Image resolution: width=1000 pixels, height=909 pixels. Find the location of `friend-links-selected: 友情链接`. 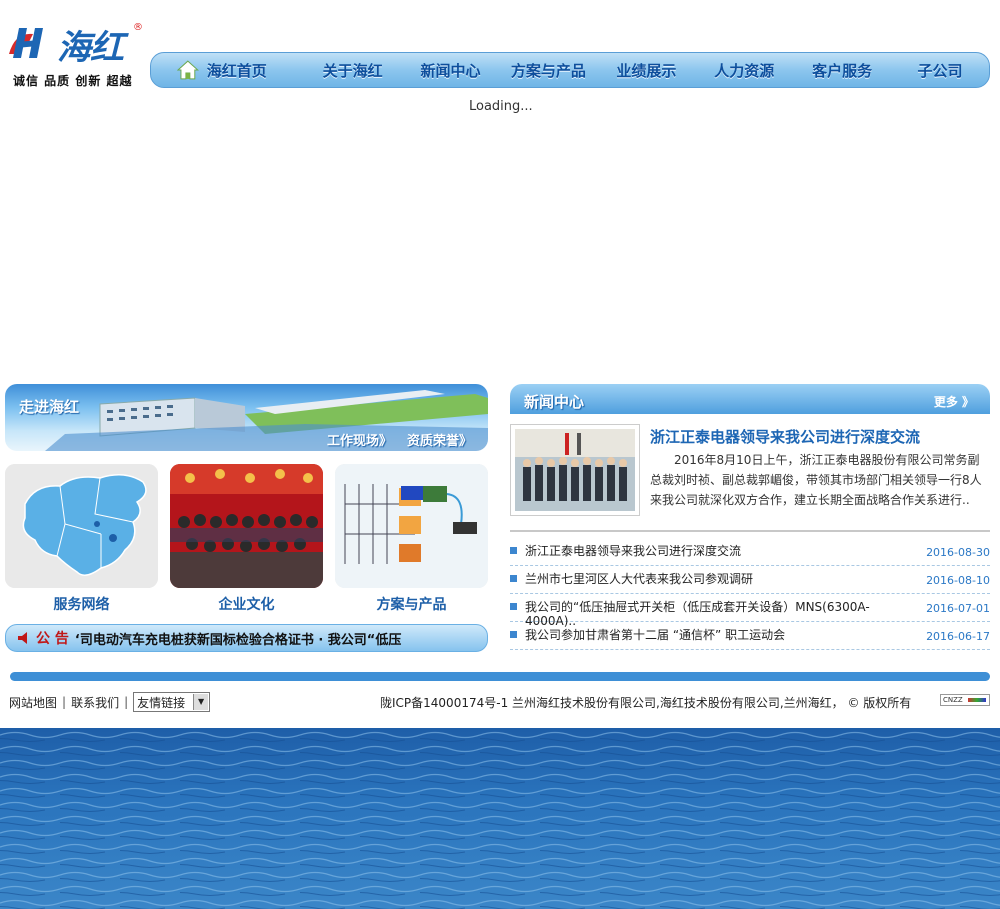

friend-links-selected: 友情链接 is located at coordinates (161, 702).